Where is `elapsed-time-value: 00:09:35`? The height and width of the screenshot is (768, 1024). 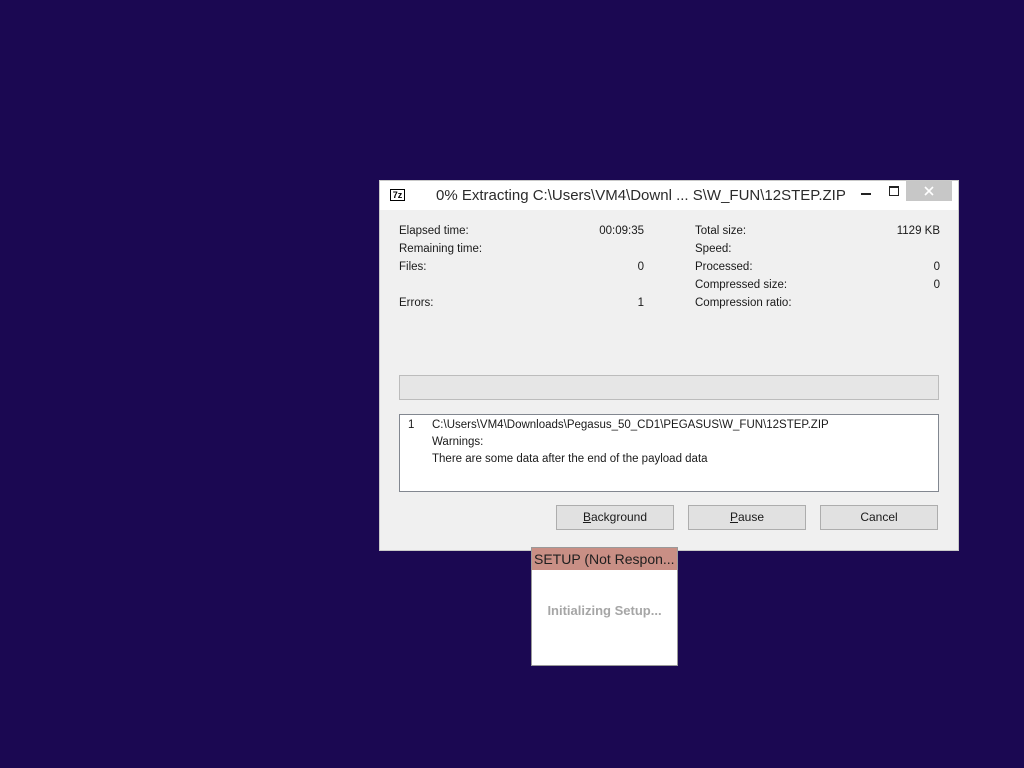 elapsed-time-value: 00:09:35 is located at coordinates (621, 231).